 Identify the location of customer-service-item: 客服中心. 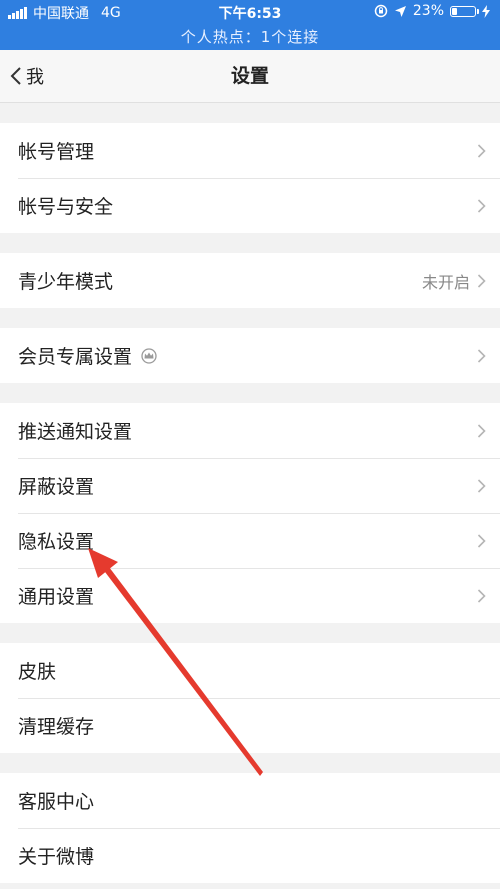
(250, 800).